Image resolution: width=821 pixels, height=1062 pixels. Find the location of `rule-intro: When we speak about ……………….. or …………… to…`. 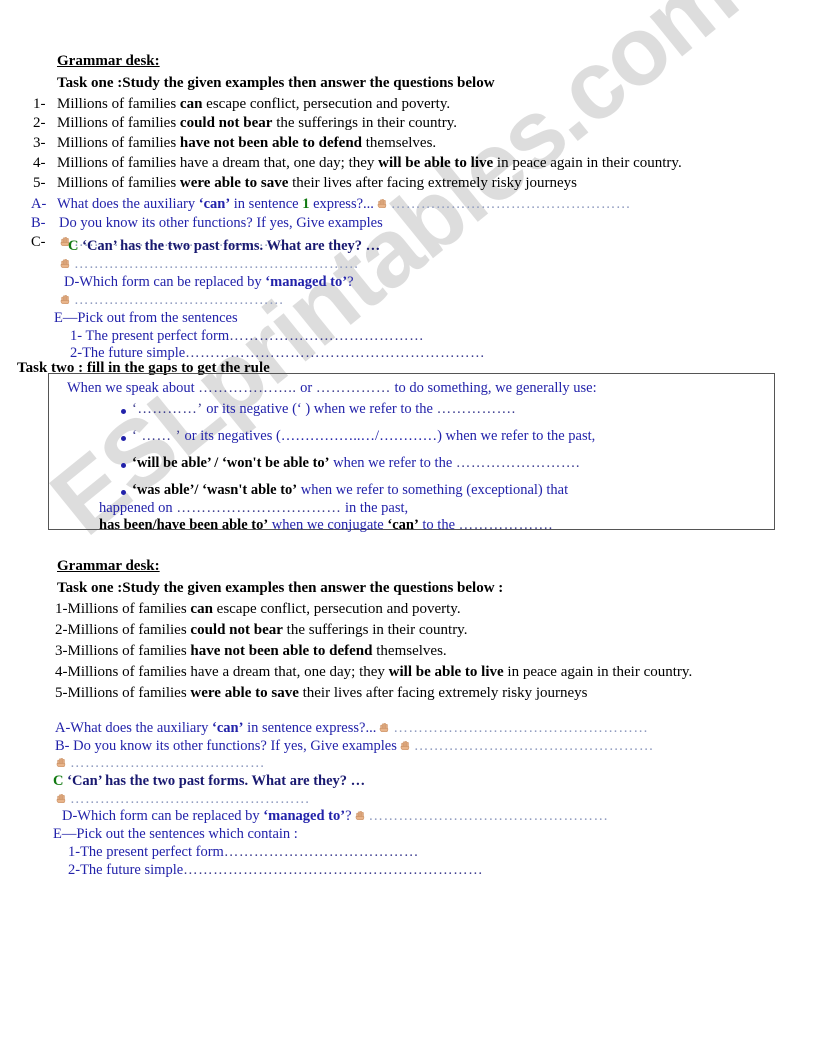

rule-intro: When we speak about ……………….. or …………… to… is located at coordinates (332, 388).